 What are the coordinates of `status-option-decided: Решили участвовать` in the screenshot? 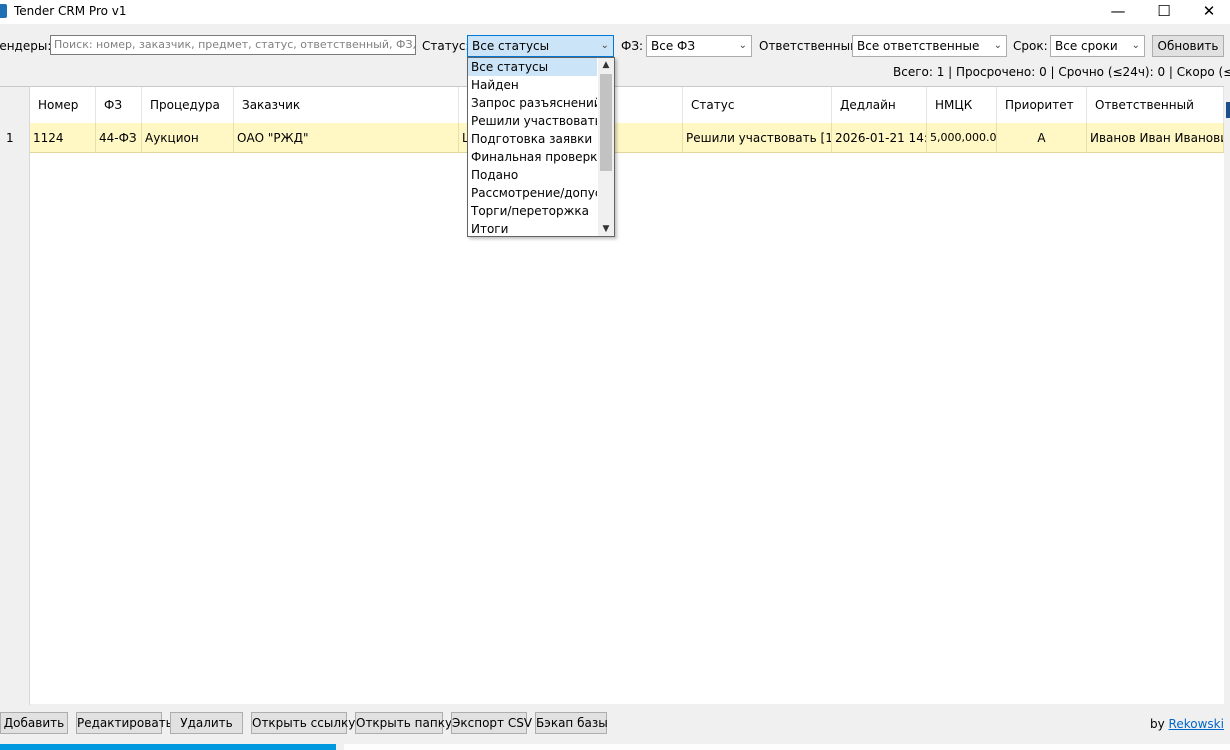 It's located at (532, 121).